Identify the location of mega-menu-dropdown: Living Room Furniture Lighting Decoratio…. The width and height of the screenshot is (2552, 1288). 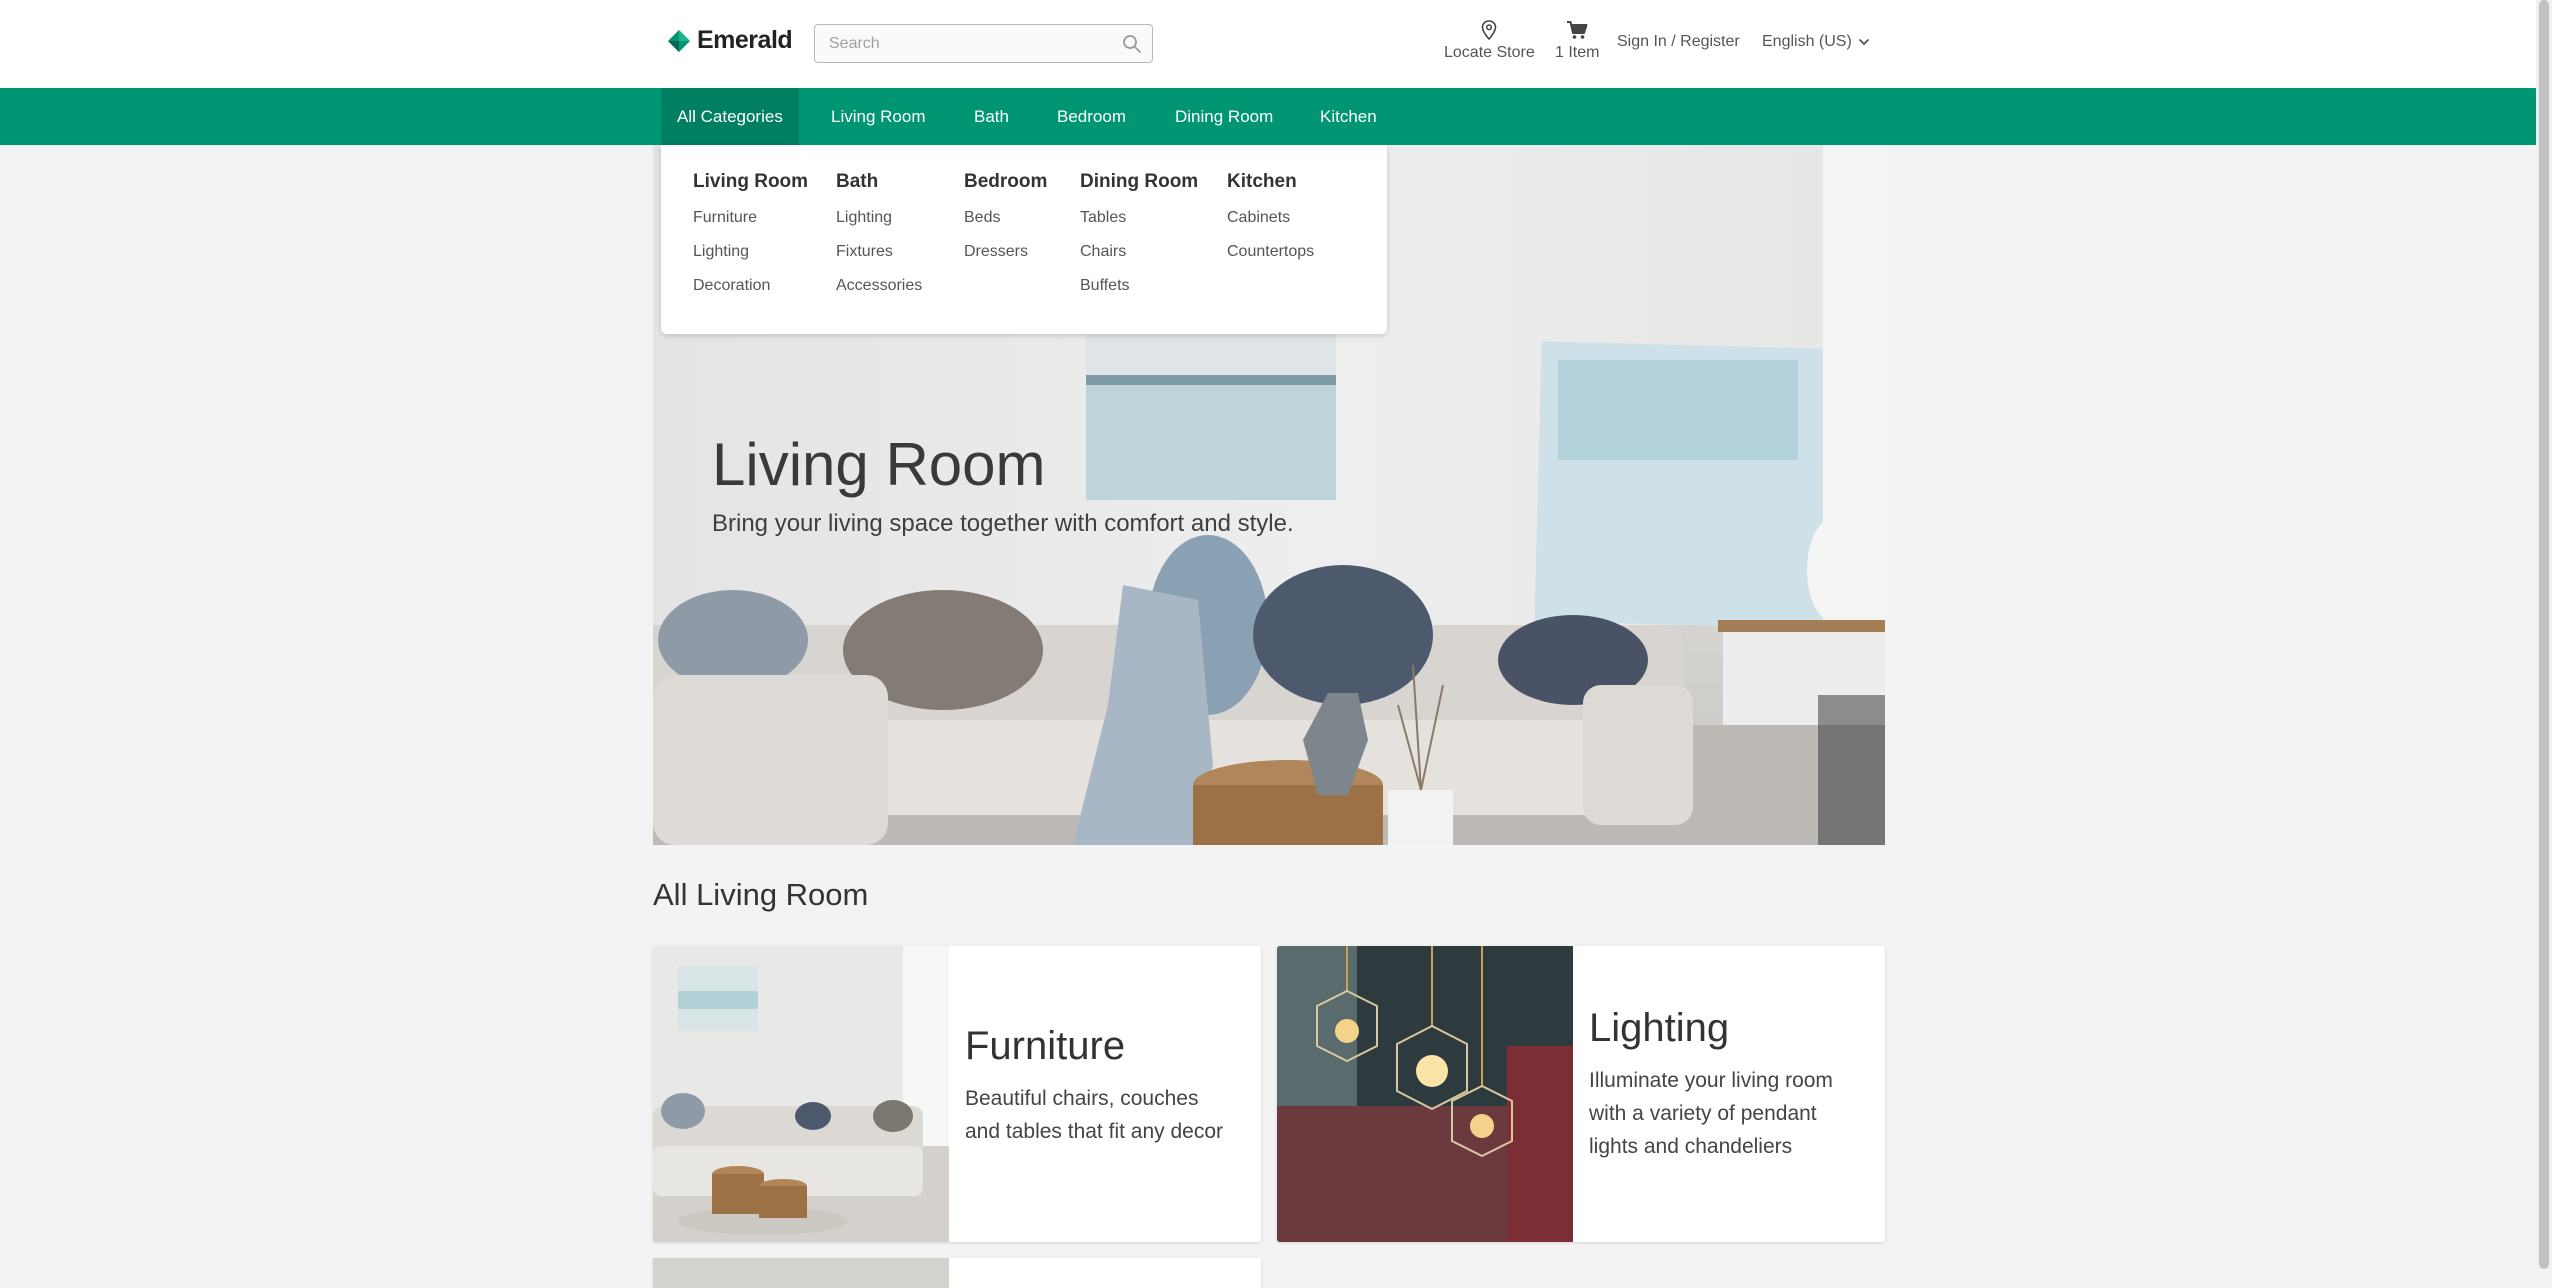
(1024, 239).